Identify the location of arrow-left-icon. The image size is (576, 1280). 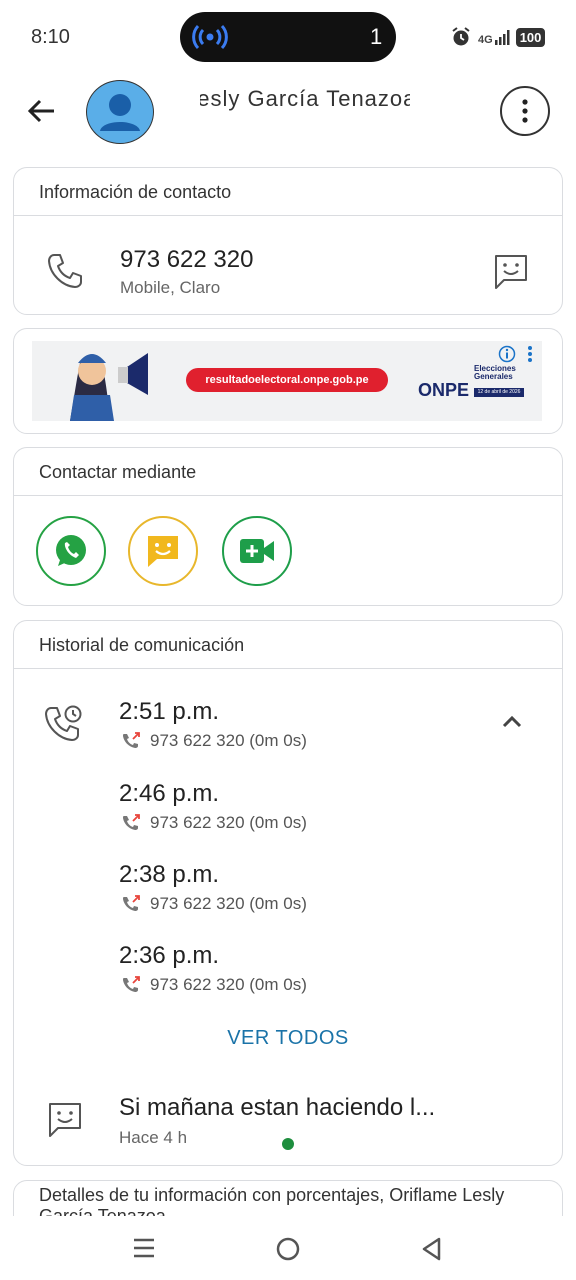
(42, 111).